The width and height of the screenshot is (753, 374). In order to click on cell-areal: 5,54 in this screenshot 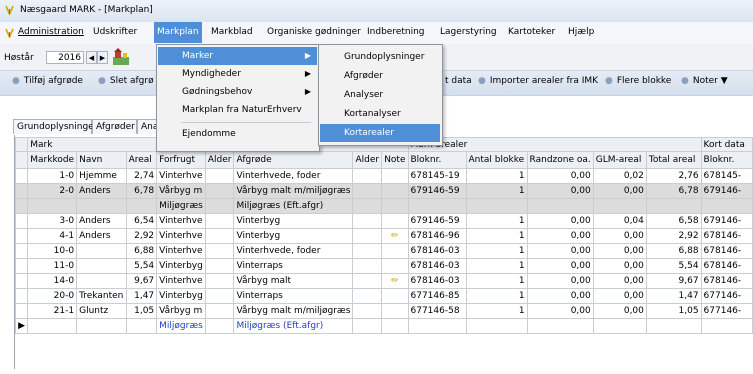, I will do `click(141, 266)`.